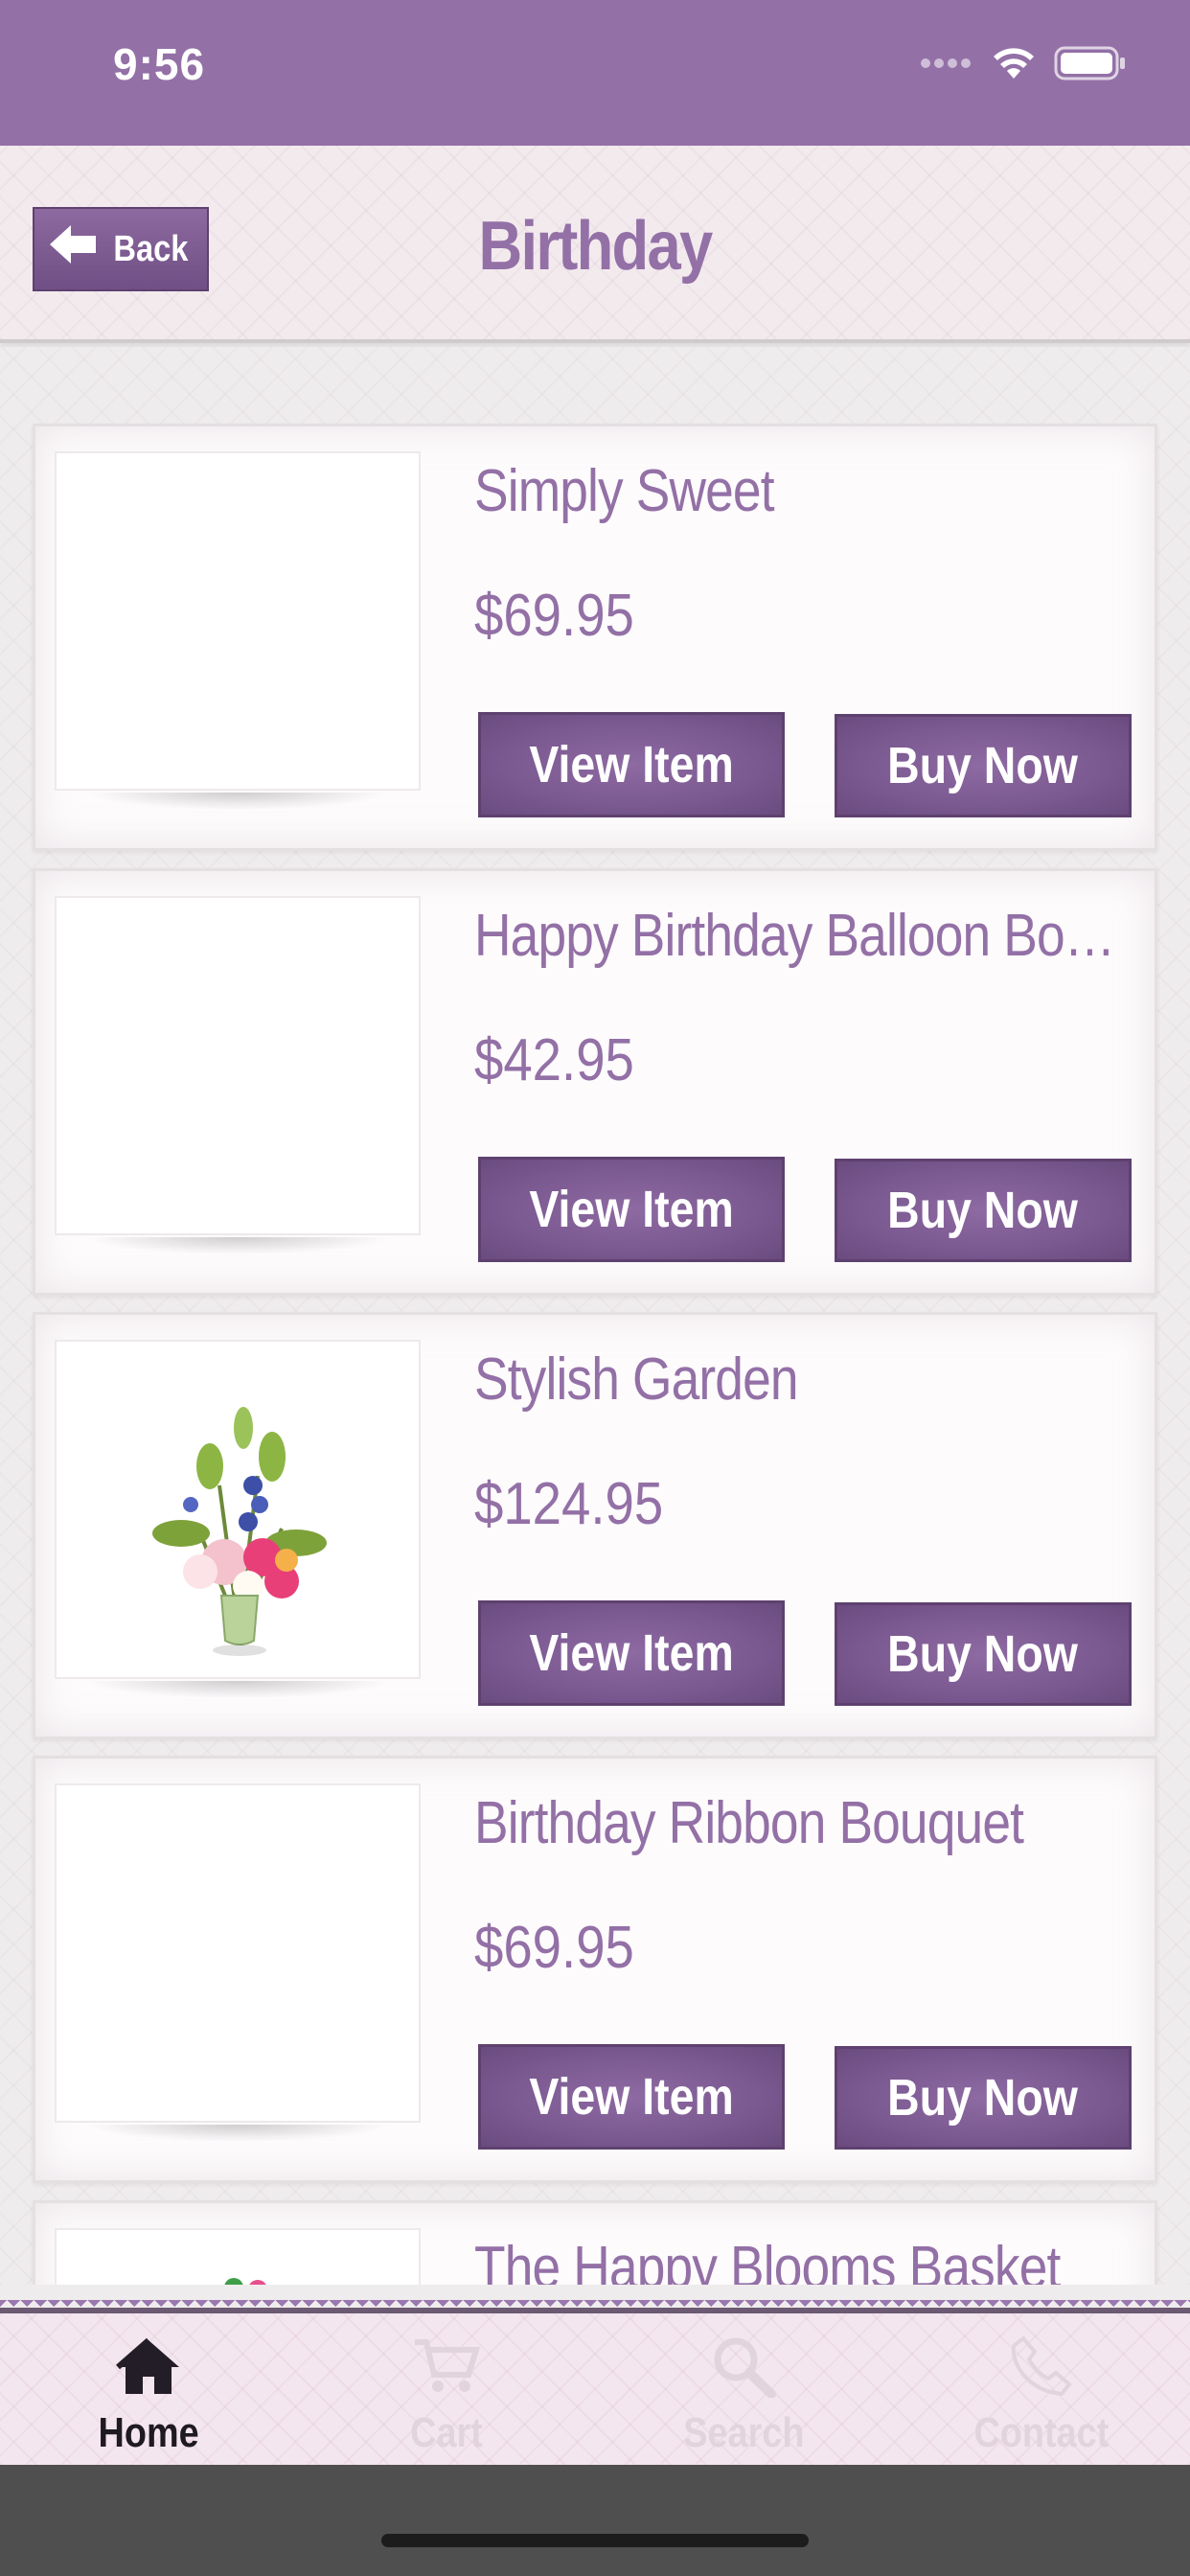  Describe the element at coordinates (148, 2432) in the screenshot. I see `tab-home-label: Home` at that location.